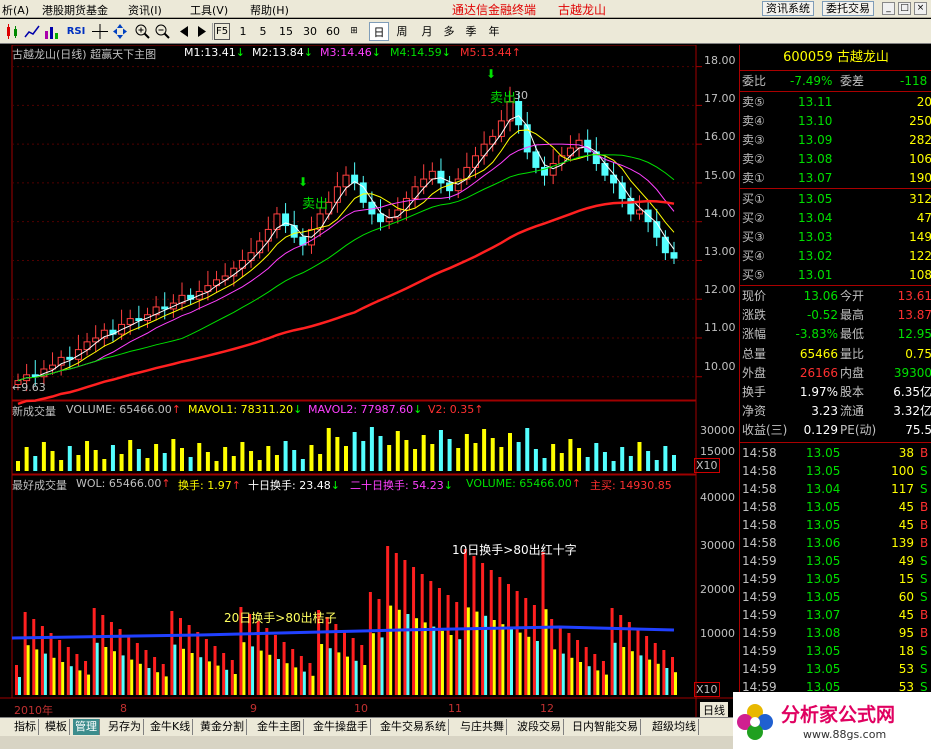 The width and height of the screenshot is (931, 749). Describe the element at coordinates (310, 31) in the screenshot. I see `period-30min: 30` at that location.